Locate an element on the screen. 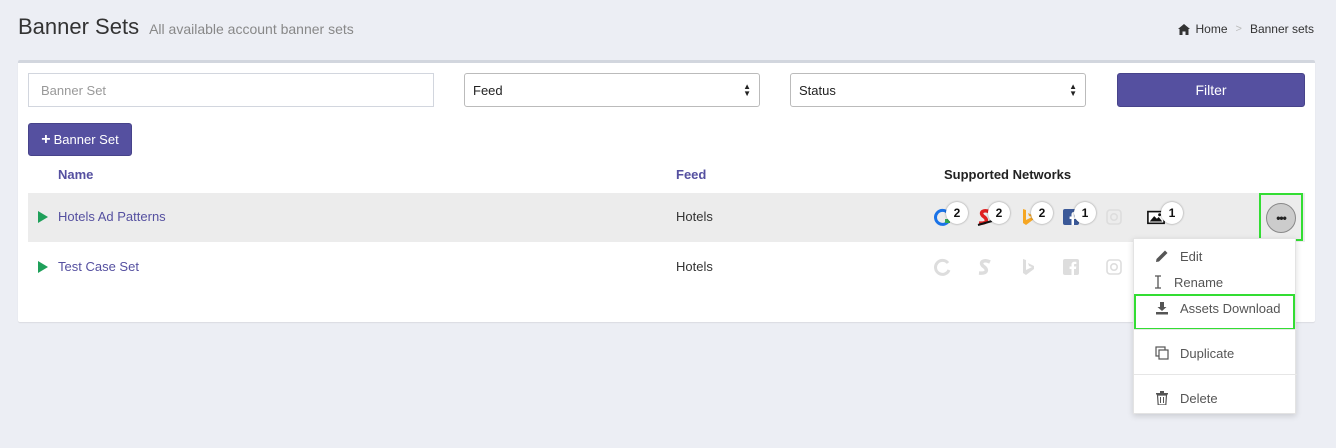  plus-icon: + is located at coordinates (46, 139).